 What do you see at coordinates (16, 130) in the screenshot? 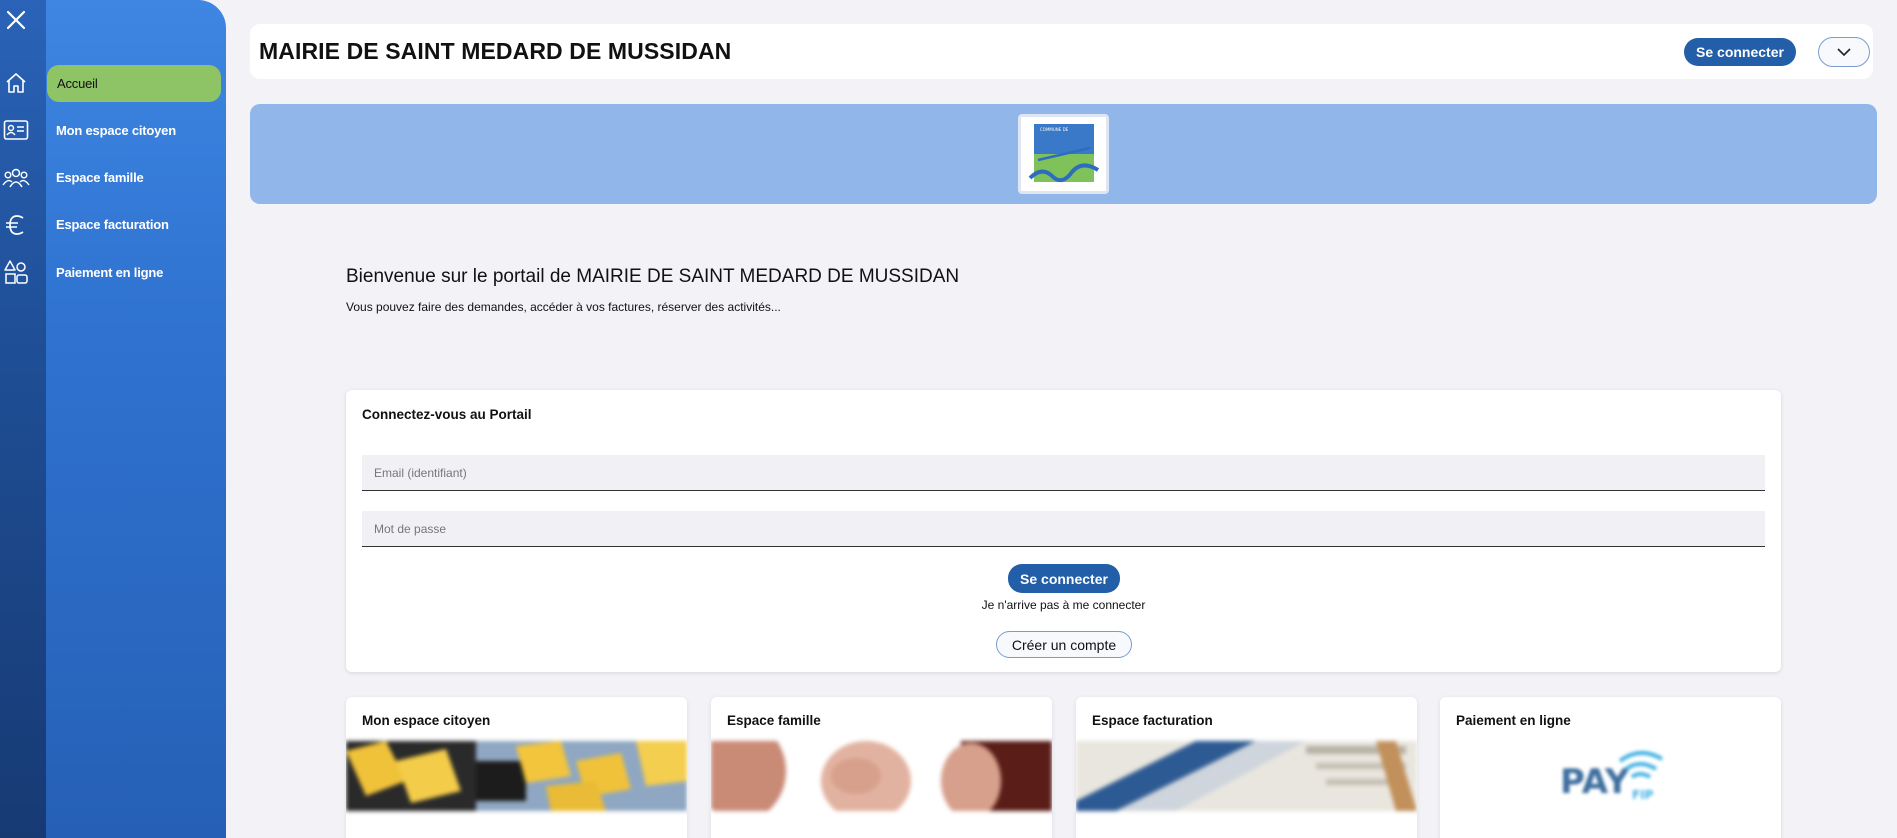
I see `id-card-icon` at bounding box center [16, 130].